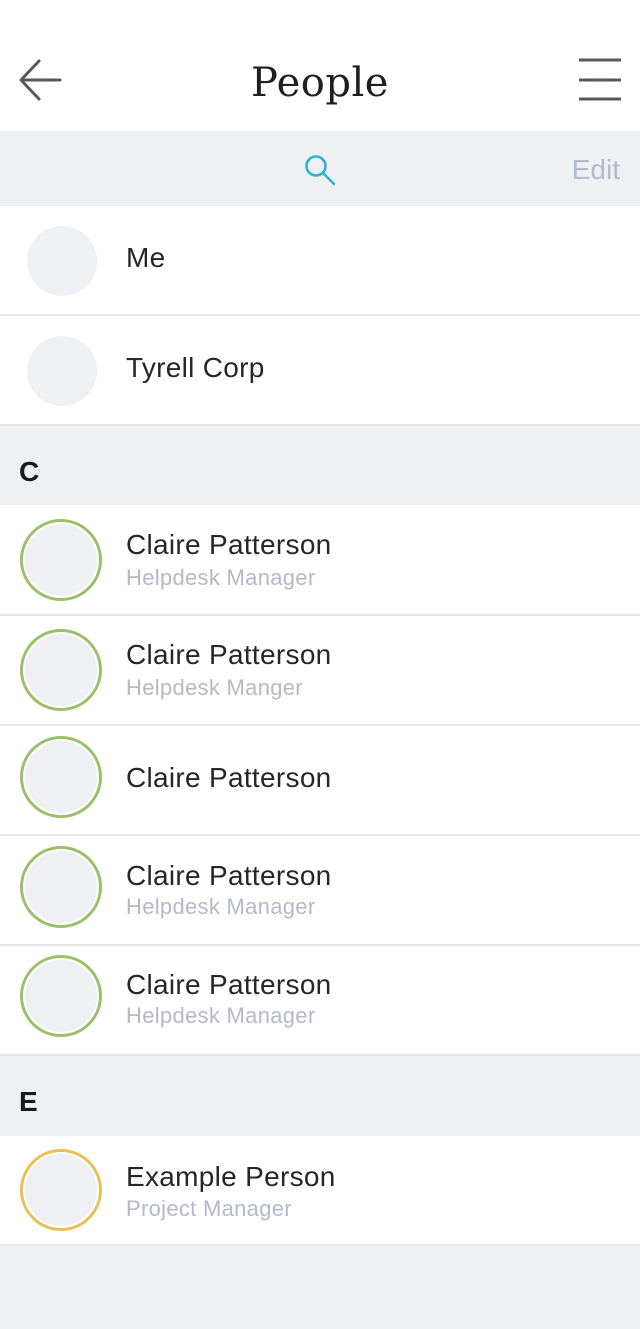 This screenshot has width=640, height=1329. I want to click on search-icon, so click(320, 170).